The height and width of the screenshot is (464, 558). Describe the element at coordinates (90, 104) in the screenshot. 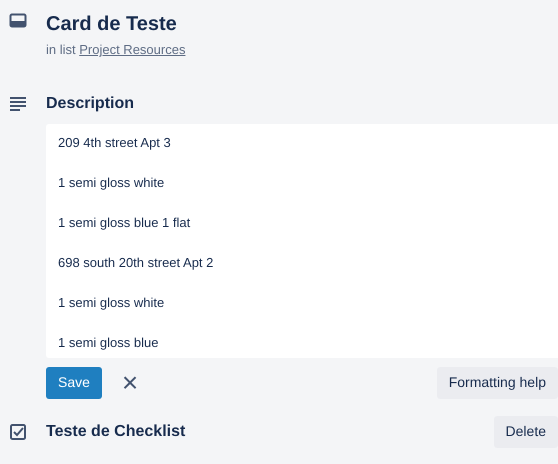

I see `description-heading: Description` at that location.